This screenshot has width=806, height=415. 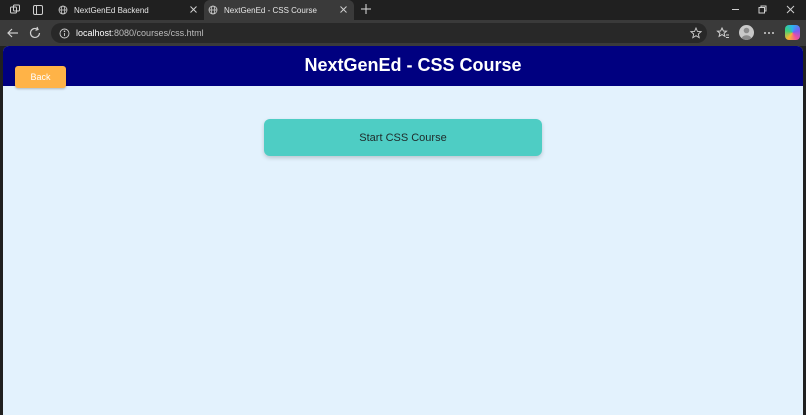 I want to click on url-host: localhost, so click(x=94, y=33).